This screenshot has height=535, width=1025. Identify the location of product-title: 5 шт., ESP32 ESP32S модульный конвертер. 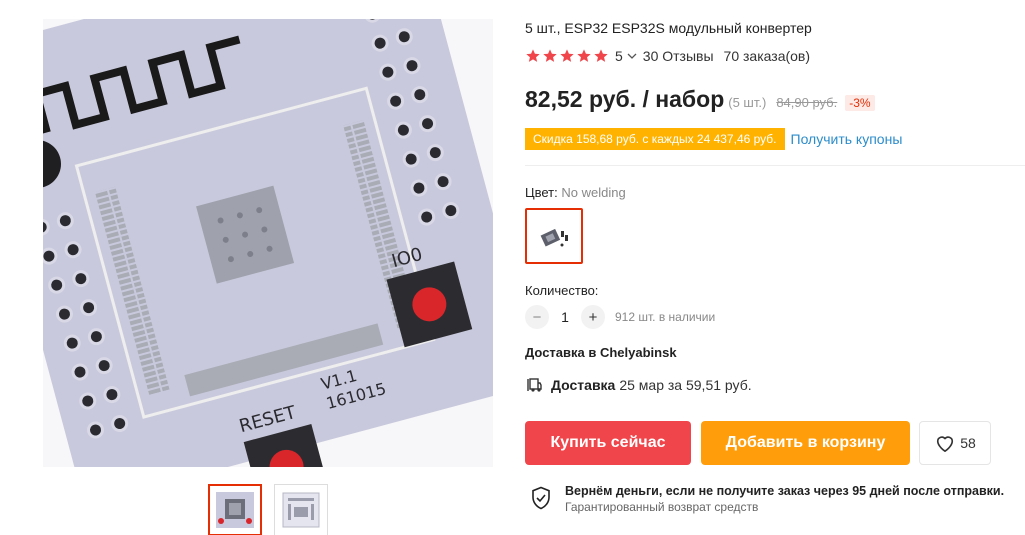
(668, 28).